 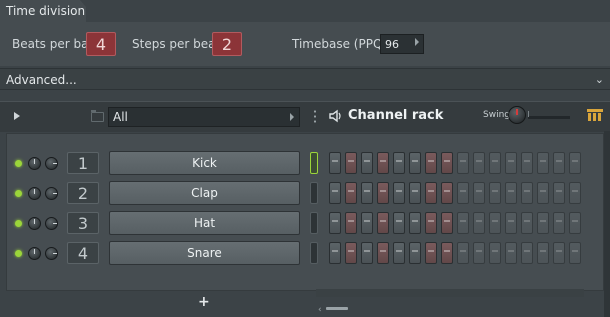 I want to click on scroll-thumb, so click(x=337, y=308).